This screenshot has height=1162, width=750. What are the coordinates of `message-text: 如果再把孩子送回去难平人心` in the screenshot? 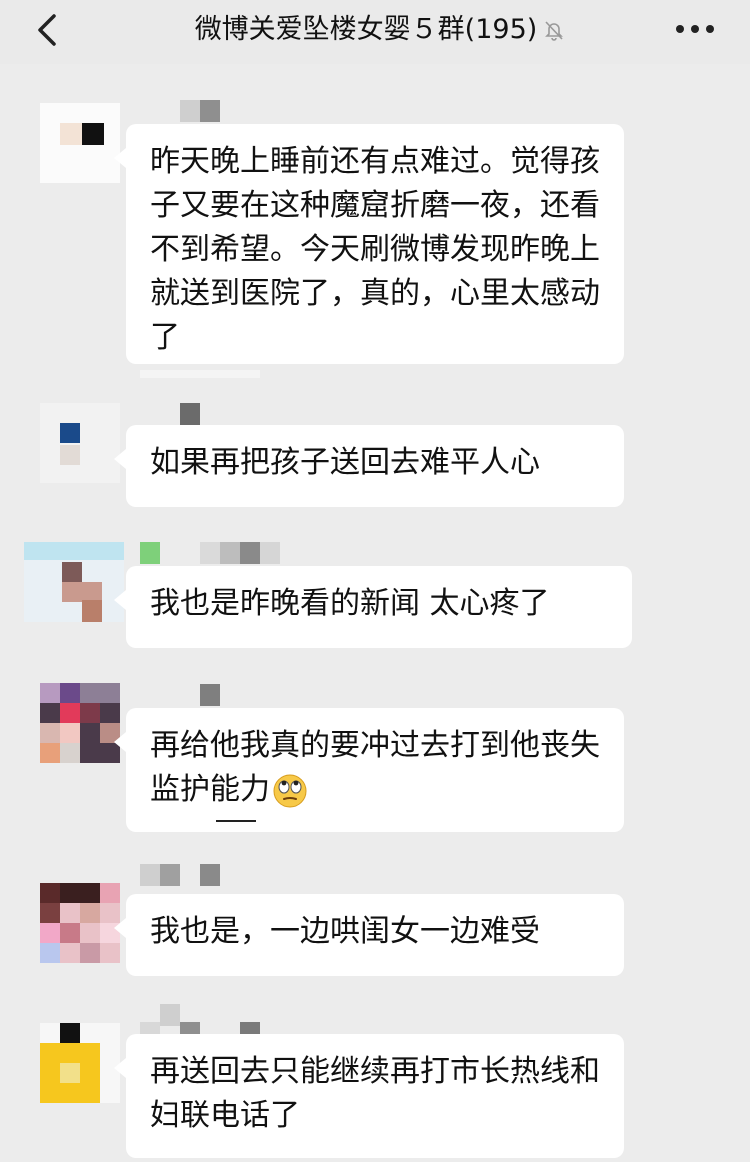 It's located at (345, 462).